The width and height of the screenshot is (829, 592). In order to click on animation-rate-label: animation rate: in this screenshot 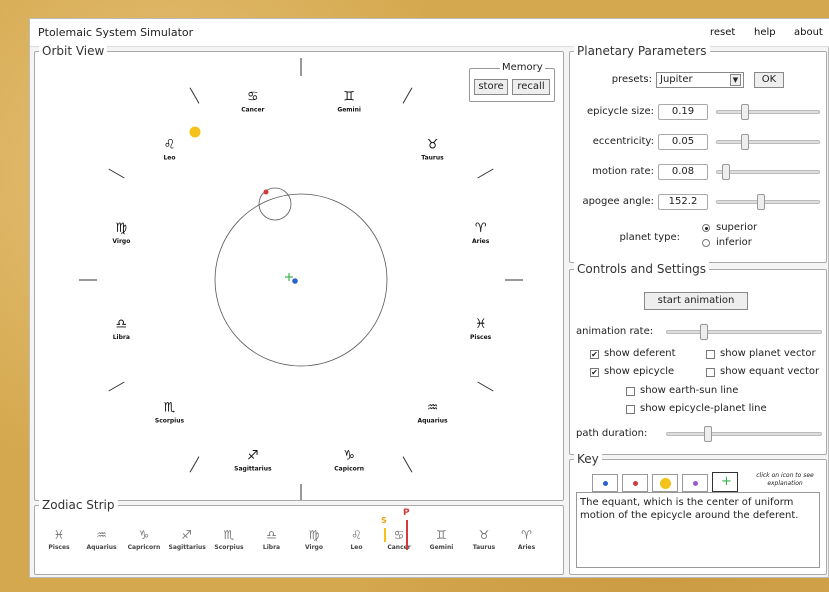, I will do `click(615, 331)`.